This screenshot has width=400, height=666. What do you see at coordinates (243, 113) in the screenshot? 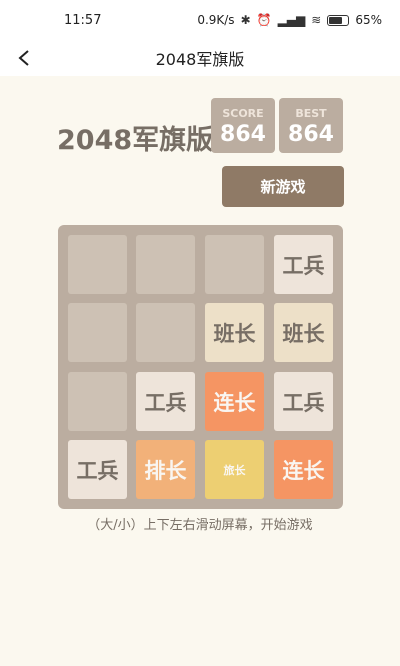
I see `score-label: SCORE` at bounding box center [243, 113].